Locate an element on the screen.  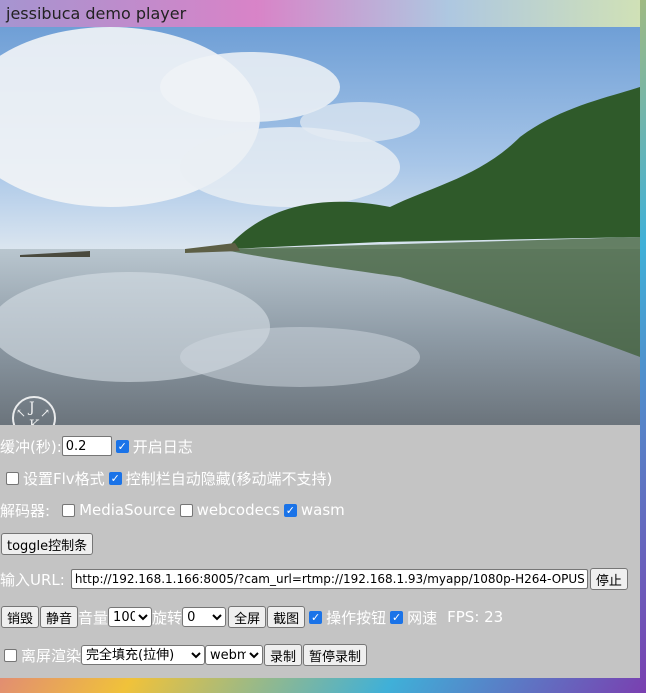
volume-select: 100 is located at coordinates (130, 617).